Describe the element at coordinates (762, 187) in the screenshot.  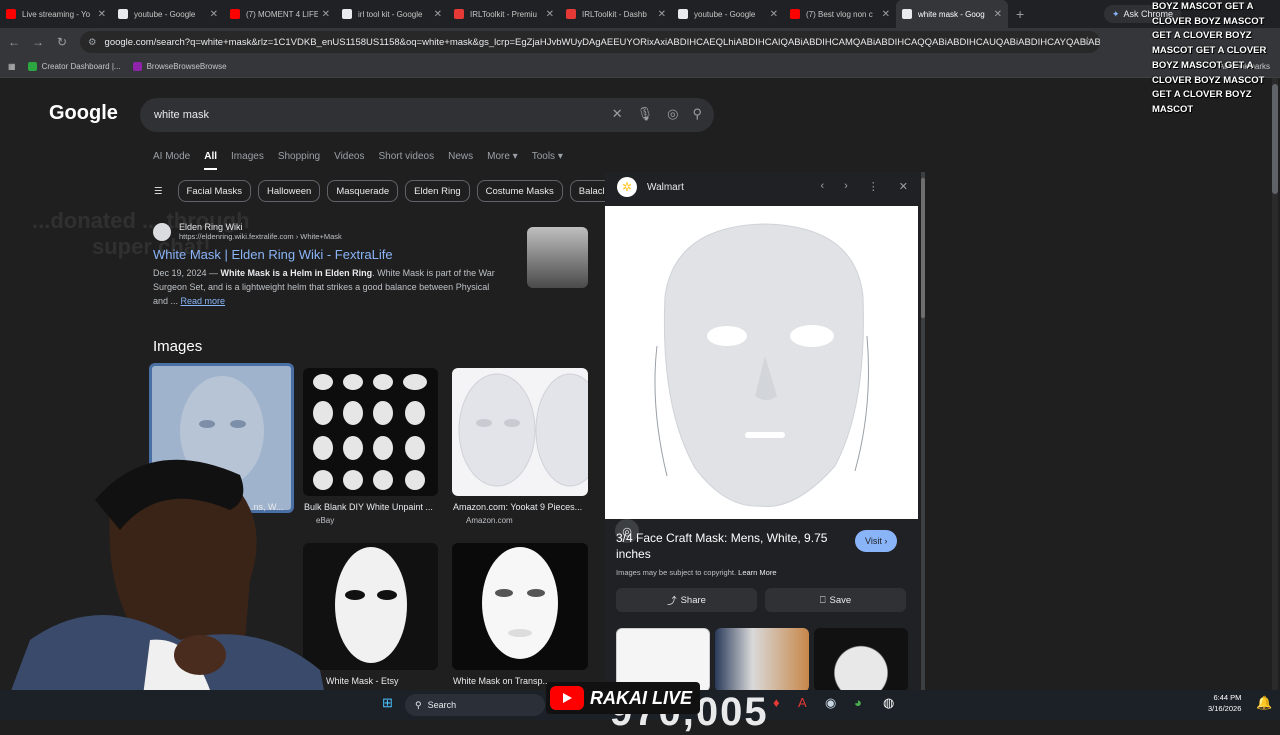
I see `panel-header: ✲ Walmart ‹ › ⋮ ✕` at that location.